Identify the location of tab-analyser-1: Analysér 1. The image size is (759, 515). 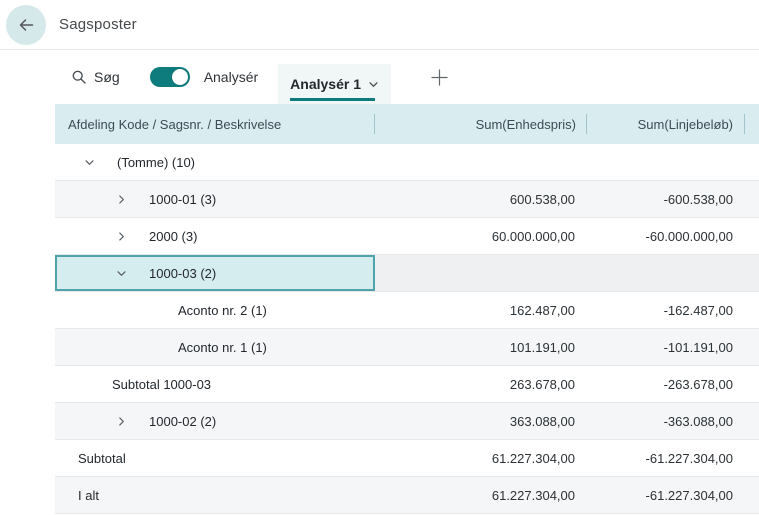
(334, 84).